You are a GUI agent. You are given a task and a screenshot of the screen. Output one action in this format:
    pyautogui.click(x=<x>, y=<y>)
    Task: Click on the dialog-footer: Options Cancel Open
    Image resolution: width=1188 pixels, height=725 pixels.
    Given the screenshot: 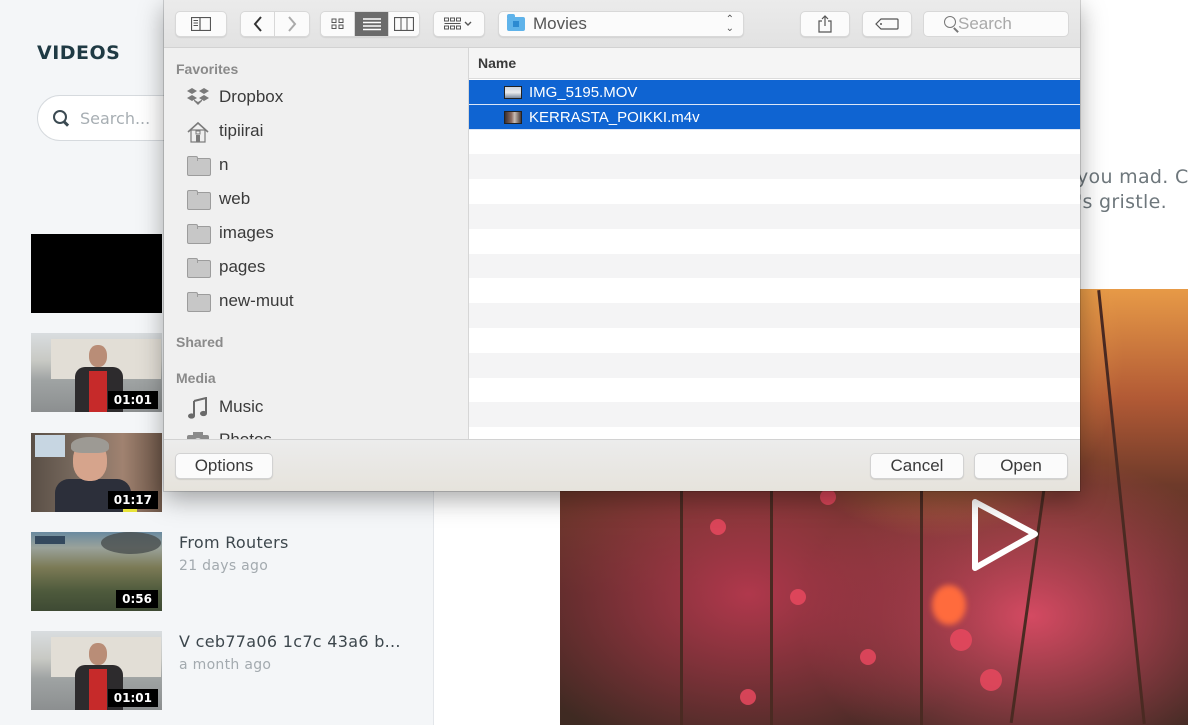 What is the action you would take?
    pyautogui.click(x=622, y=465)
    